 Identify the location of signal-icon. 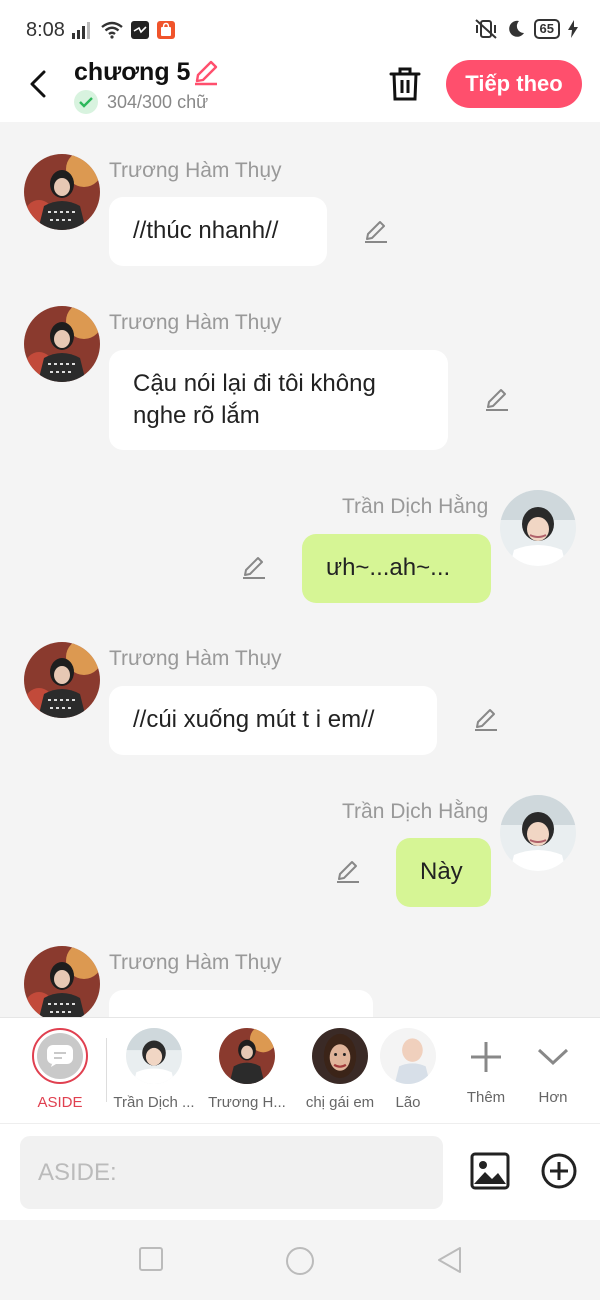
(81, 30).